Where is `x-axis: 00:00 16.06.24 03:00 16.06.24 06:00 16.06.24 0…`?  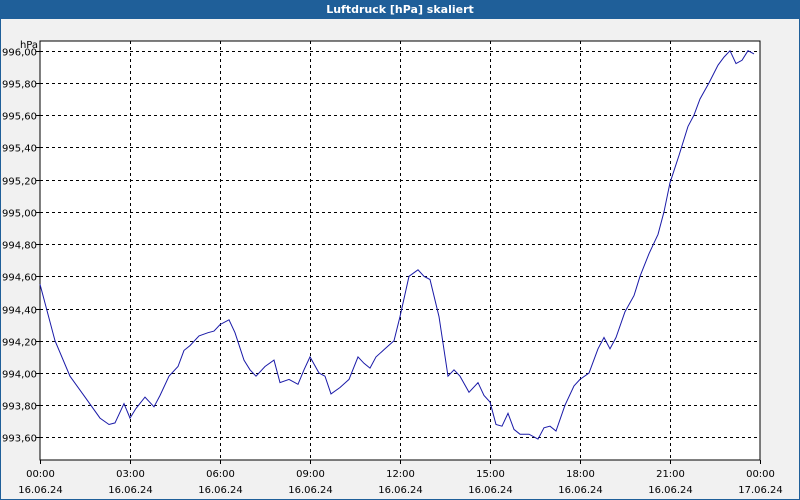
x-axis: 00:00 16.06.24 03:00 16.06.24 06:00 16.06.24 0… is located at coordinates (400, 478).